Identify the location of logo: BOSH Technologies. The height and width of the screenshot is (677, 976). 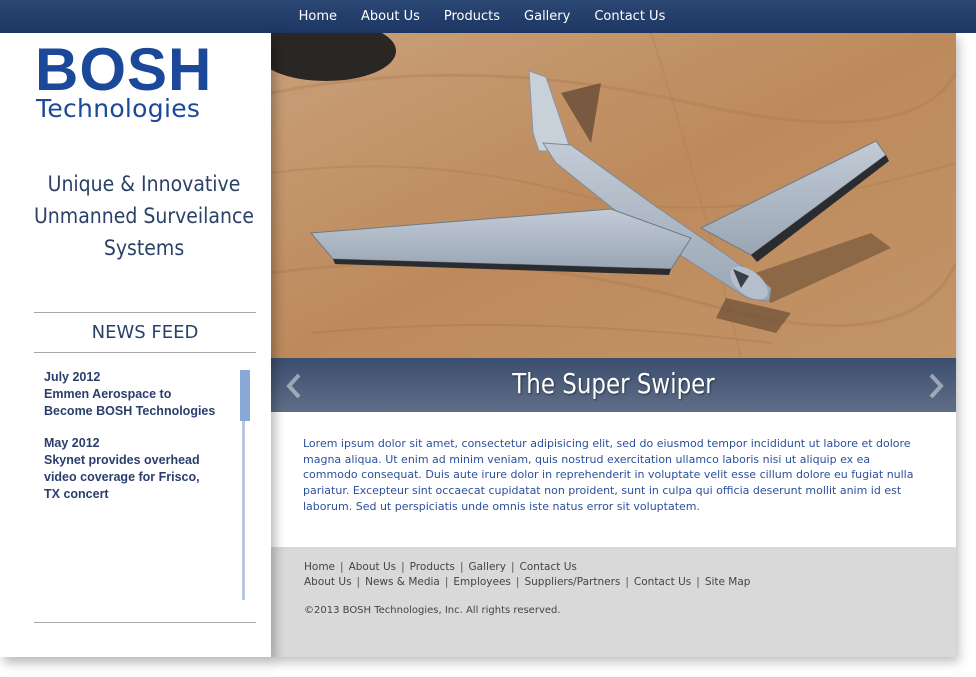
(147, 82).